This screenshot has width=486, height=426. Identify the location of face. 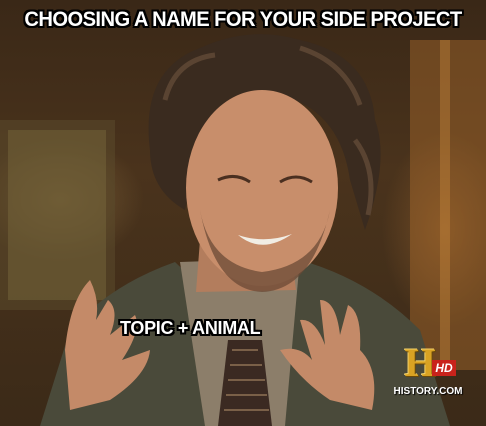
(262, 188).